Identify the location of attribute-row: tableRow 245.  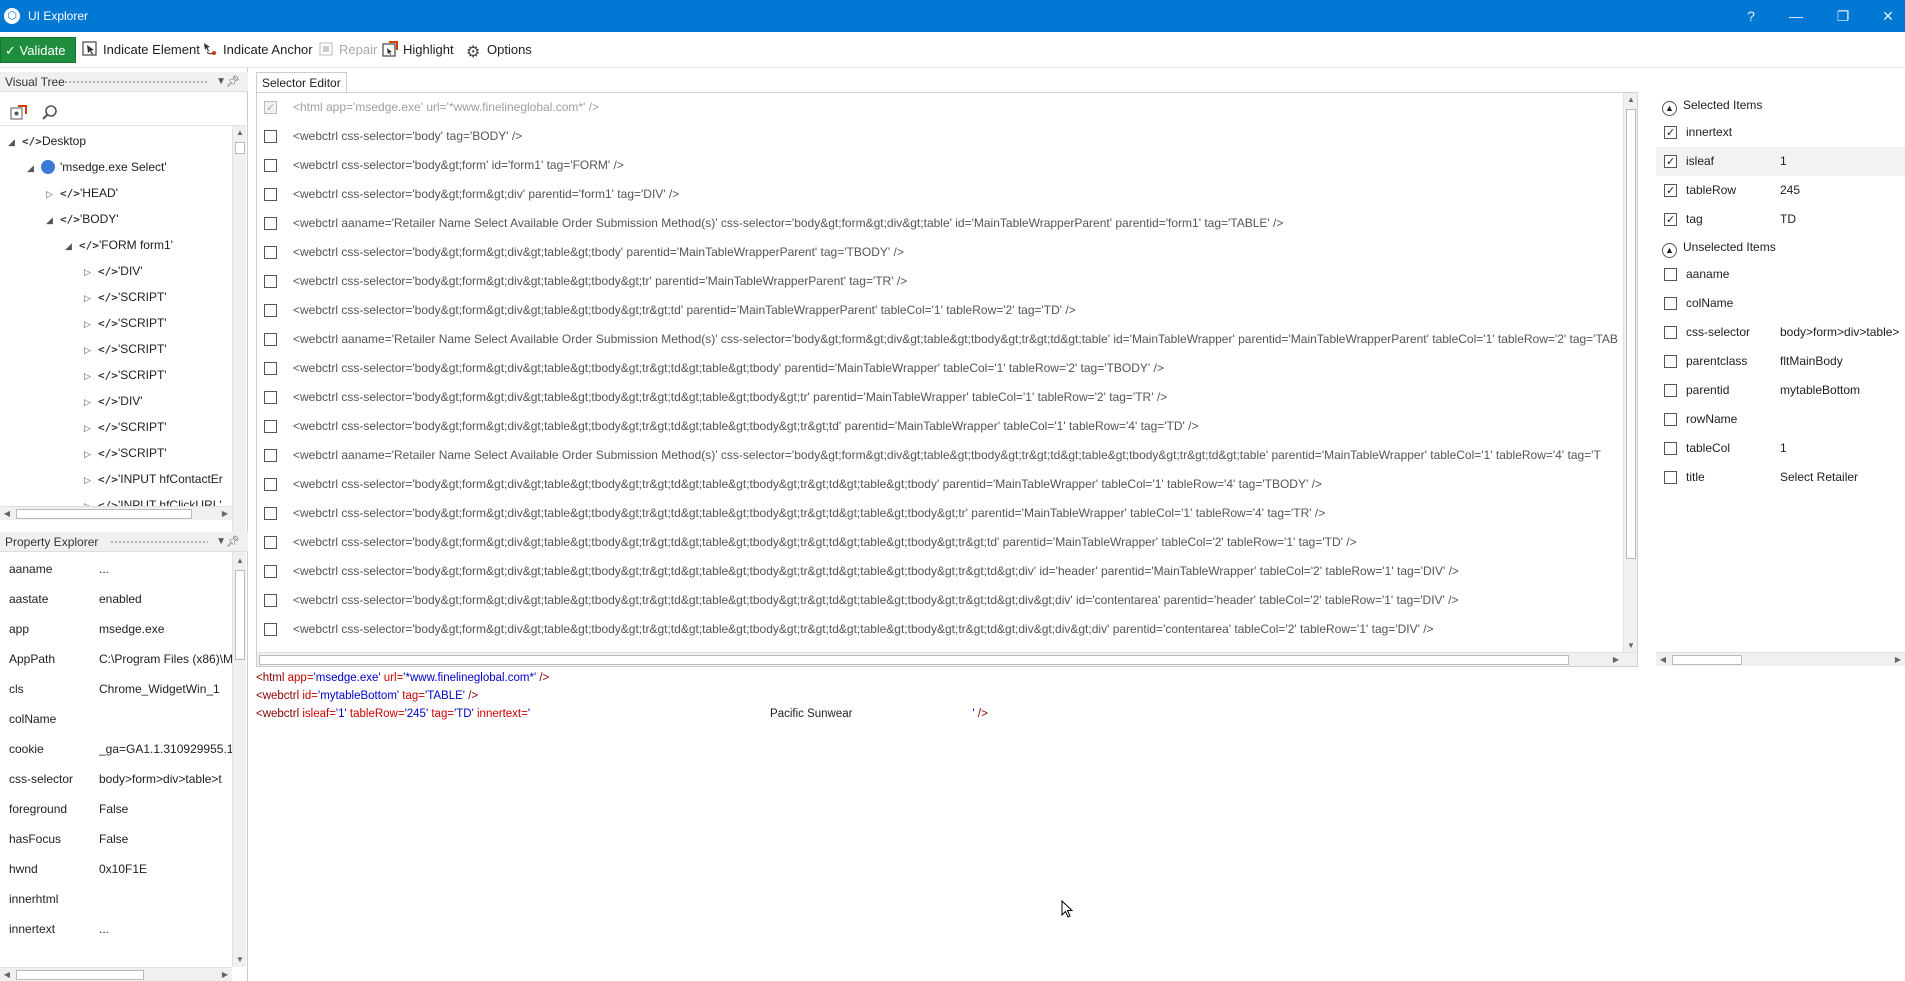
(1780, 190).